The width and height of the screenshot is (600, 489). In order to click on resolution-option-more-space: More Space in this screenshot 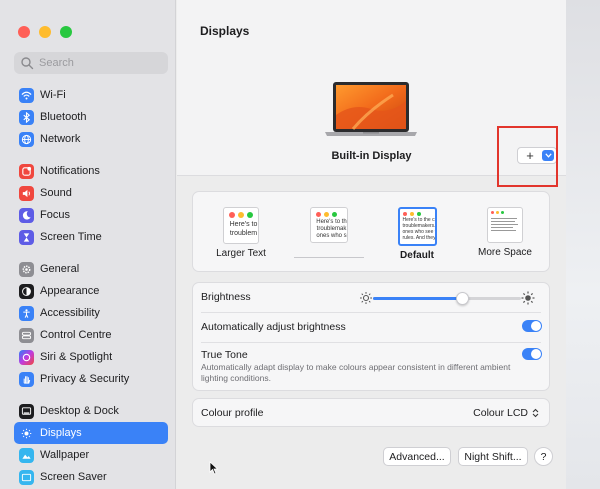, I will do `click(505, 232)`.